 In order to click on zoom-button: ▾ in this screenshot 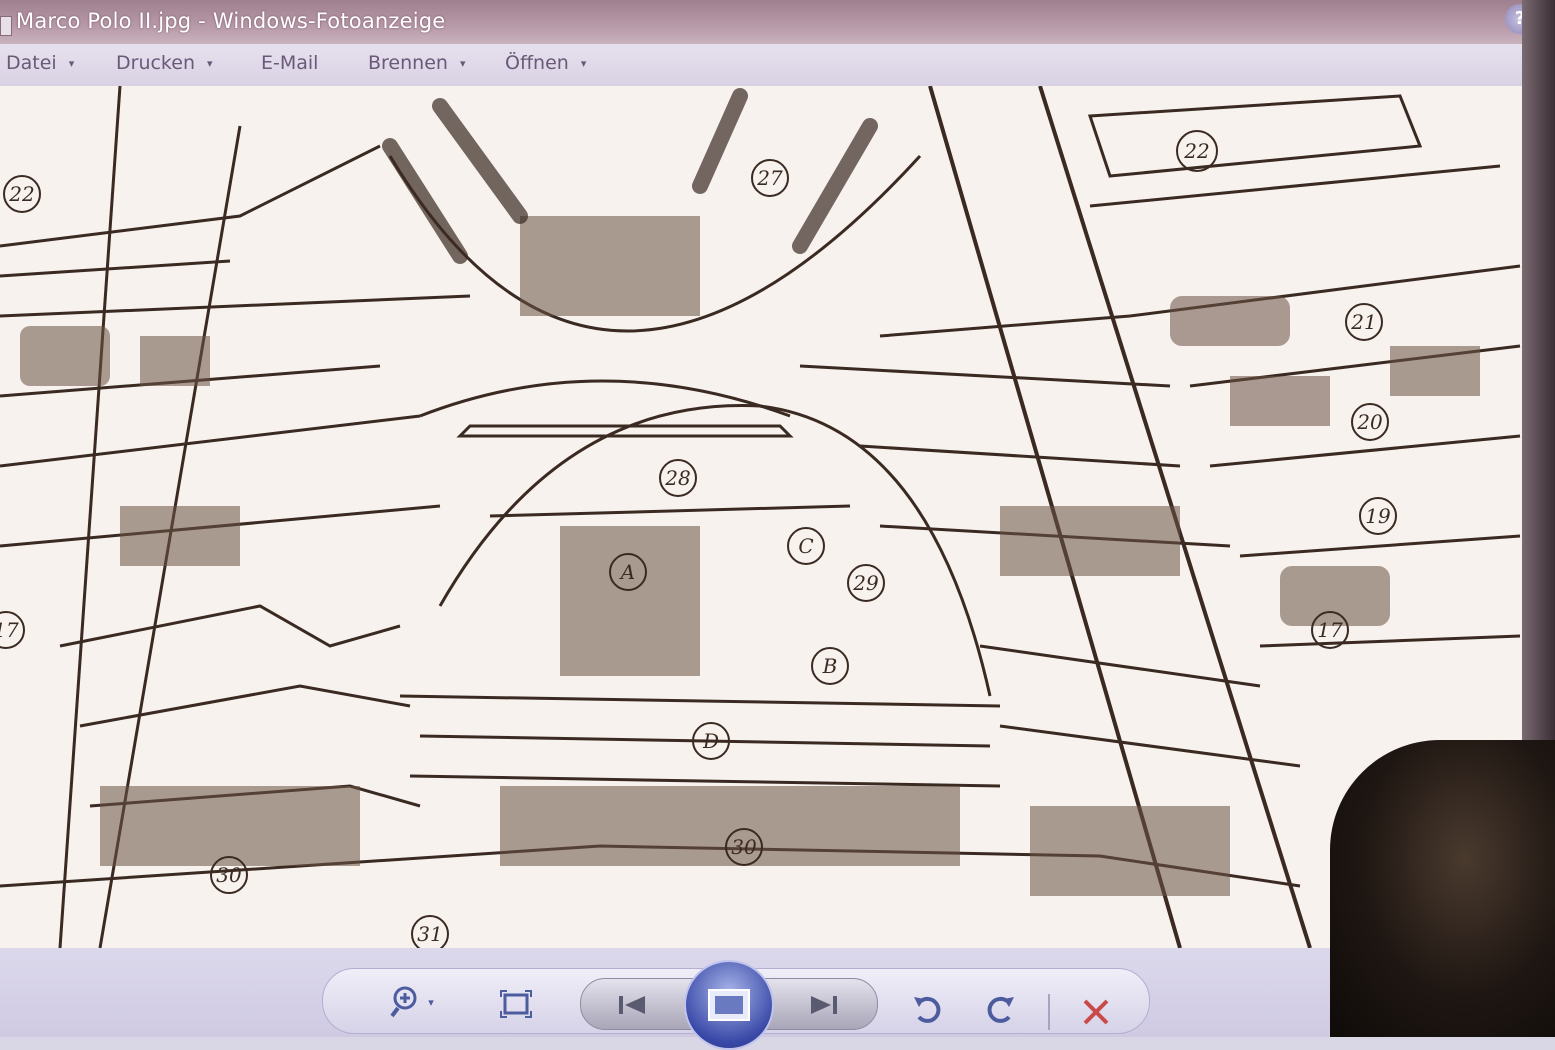, I will do `click(411, 1002)`.